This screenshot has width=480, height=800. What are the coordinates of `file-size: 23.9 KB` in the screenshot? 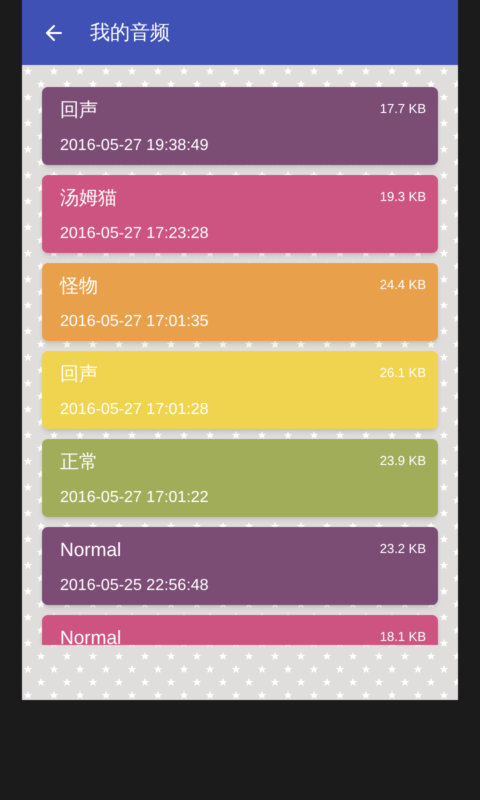 It's located at (403, 461).